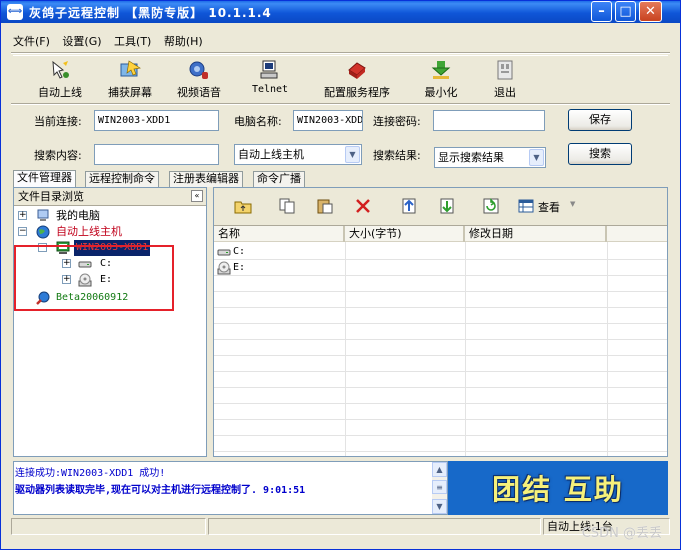  Describe the element at coordinates (156, 154) in the screenshot. I see `search-content-input` at that location.